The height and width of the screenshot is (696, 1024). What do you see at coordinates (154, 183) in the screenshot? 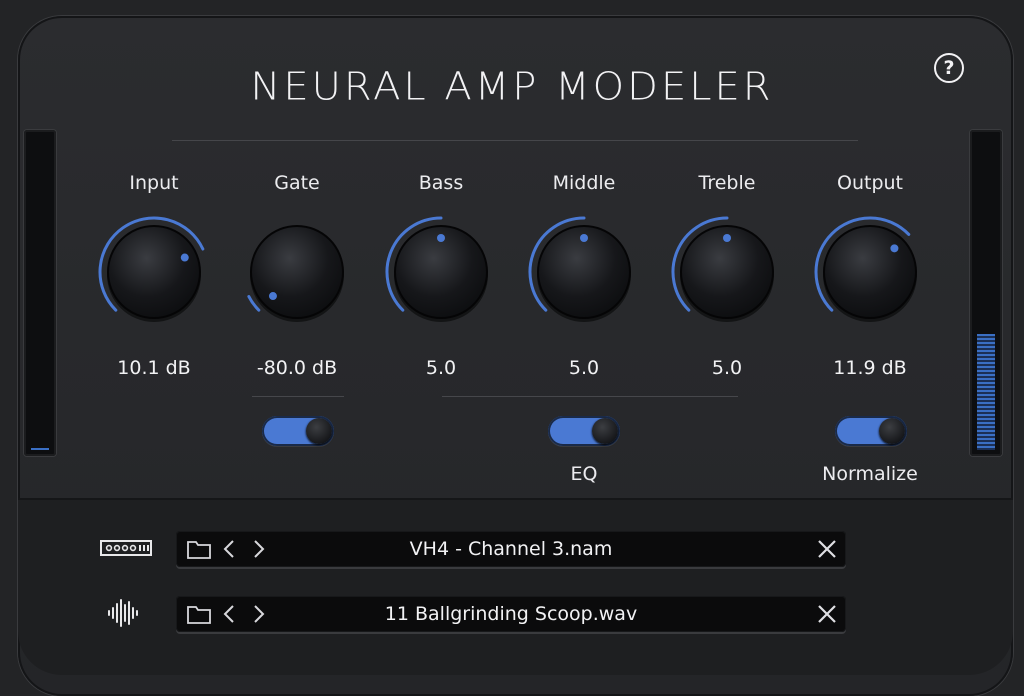
I see `input-knob-label: Input` at bounding box center [154, 183].